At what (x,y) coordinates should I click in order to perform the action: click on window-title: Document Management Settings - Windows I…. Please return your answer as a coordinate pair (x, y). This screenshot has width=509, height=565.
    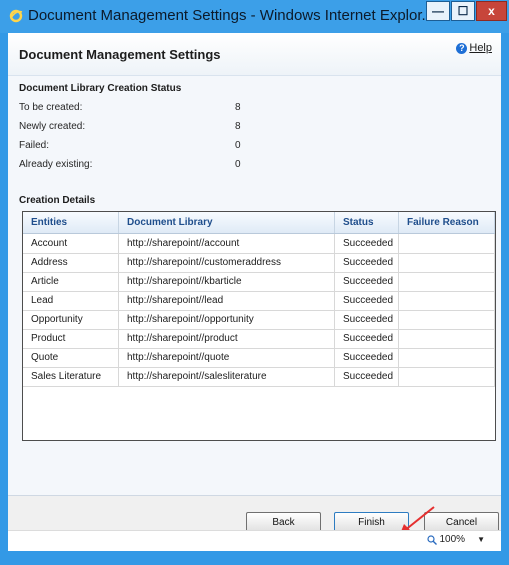
    Looking at the image, I should click on (231, 15).